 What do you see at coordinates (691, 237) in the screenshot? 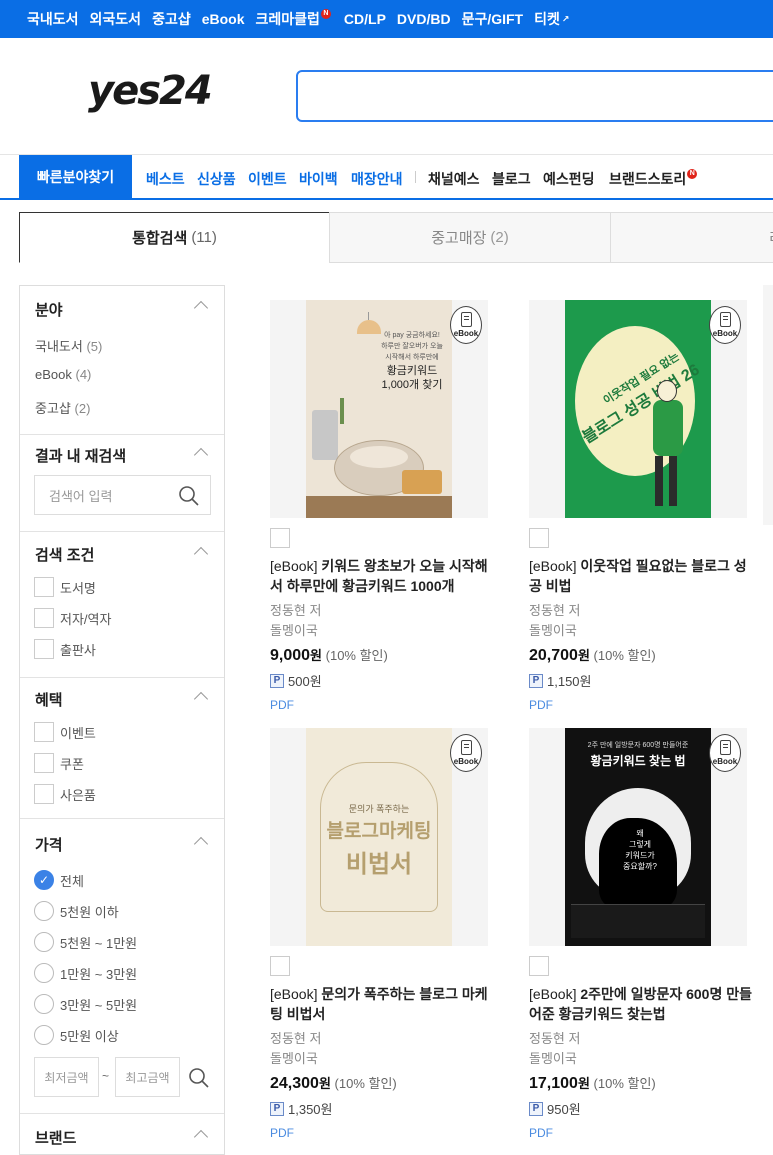
I see `tab-third: 리` at bounding box center [691, 237].